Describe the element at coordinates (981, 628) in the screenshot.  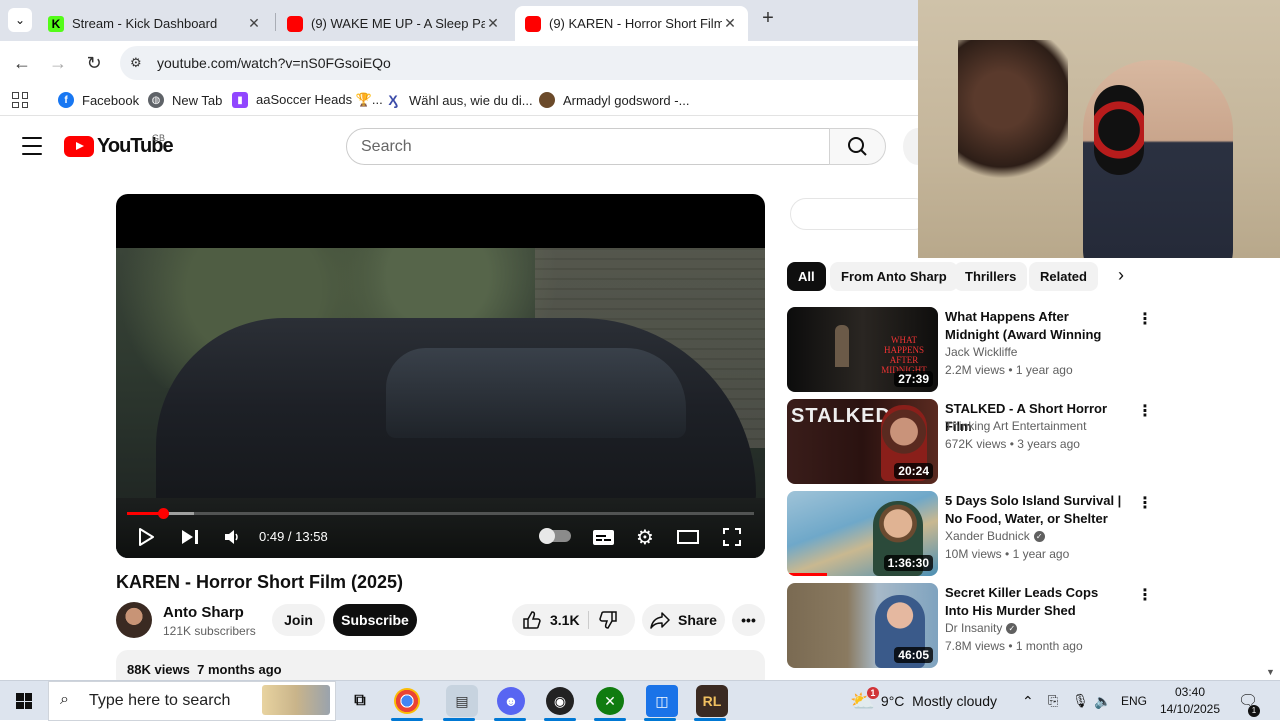
I see `recommendation-channel: Dr Insanity ✓` at that location.